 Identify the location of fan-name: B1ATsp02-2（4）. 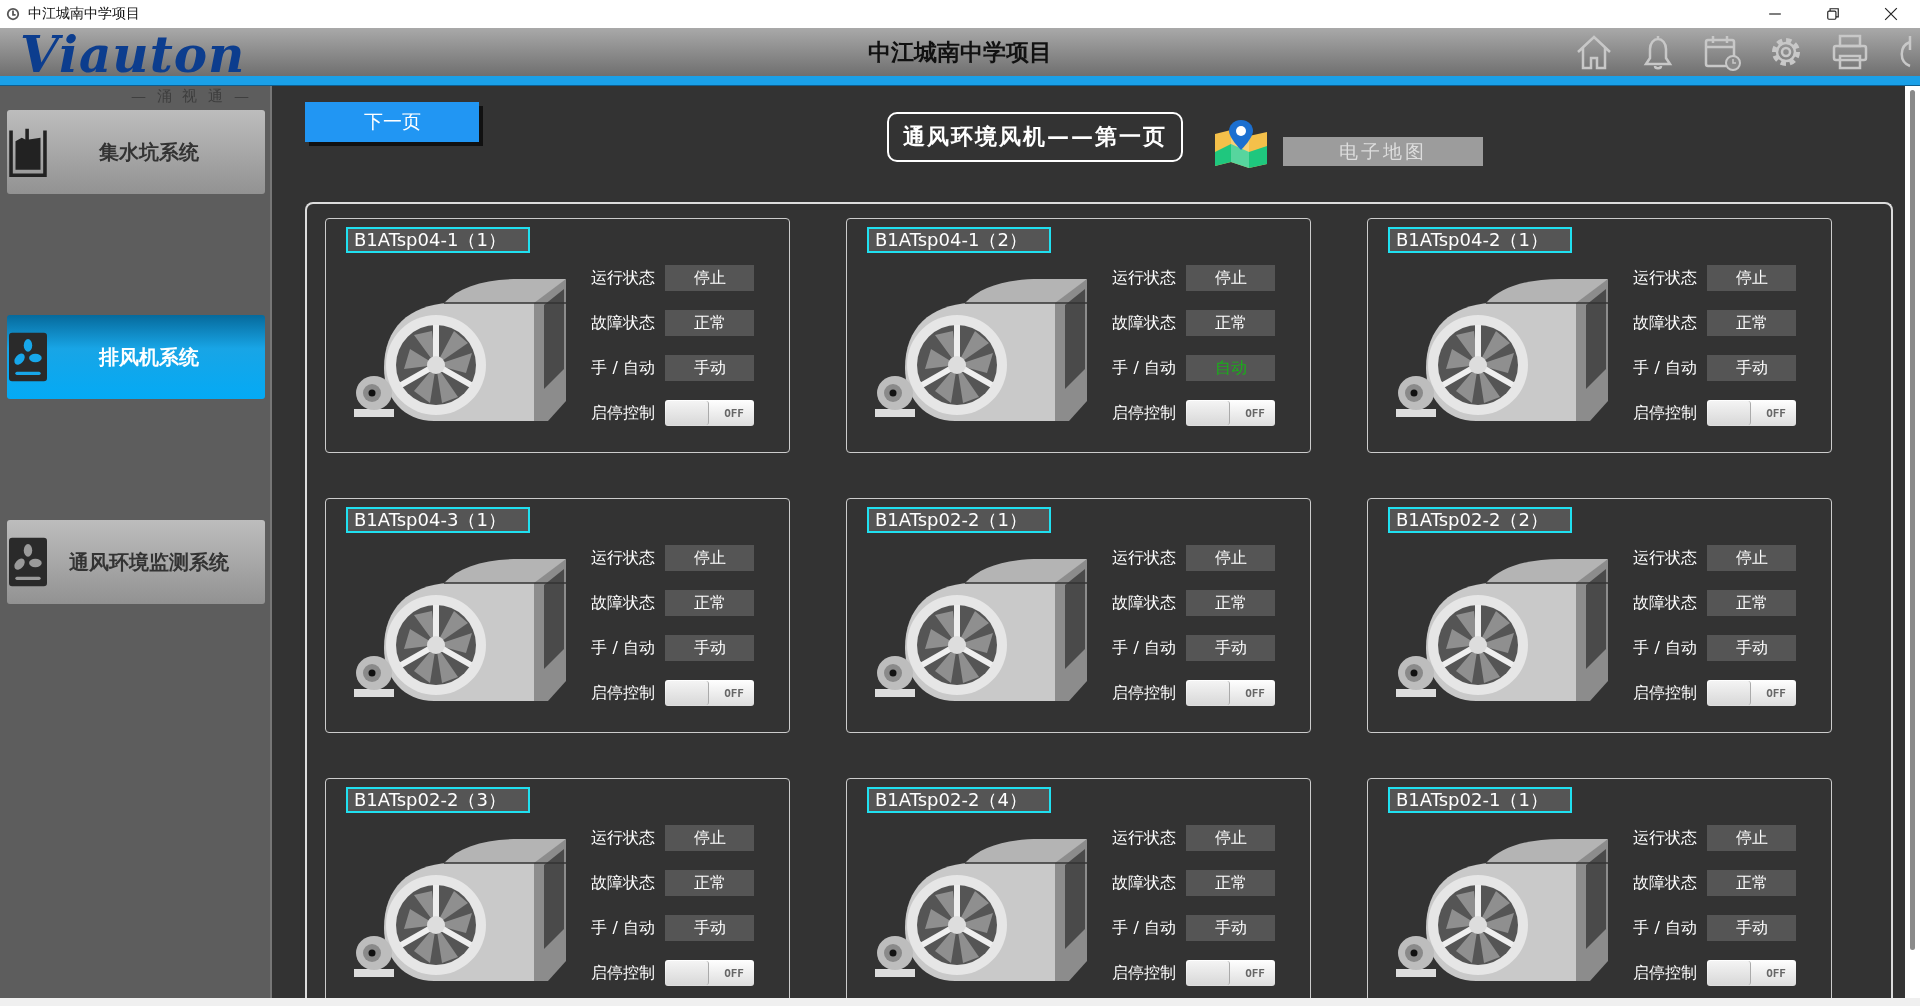
(959, 800).